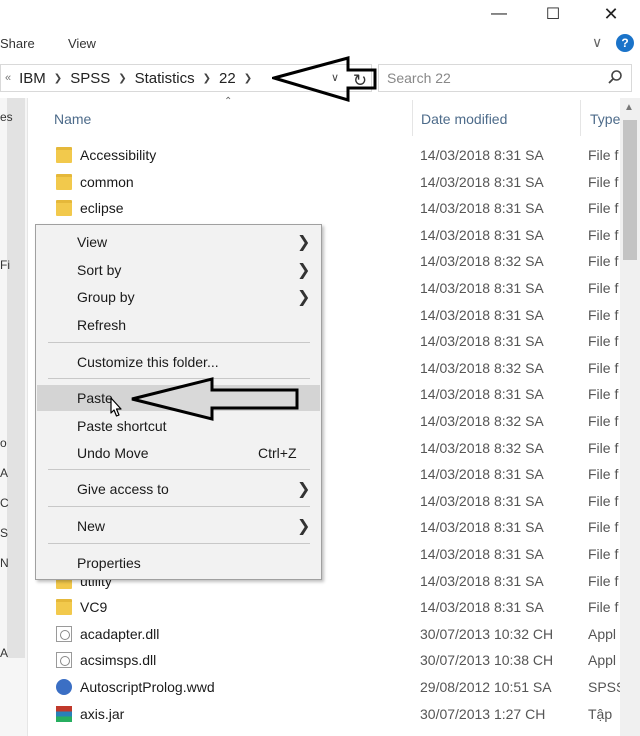 Image resolution: width=640 pixels, height=736 pixels. I want to click on menu-item-sort-by: Sort by ❯, so click(178, 270).